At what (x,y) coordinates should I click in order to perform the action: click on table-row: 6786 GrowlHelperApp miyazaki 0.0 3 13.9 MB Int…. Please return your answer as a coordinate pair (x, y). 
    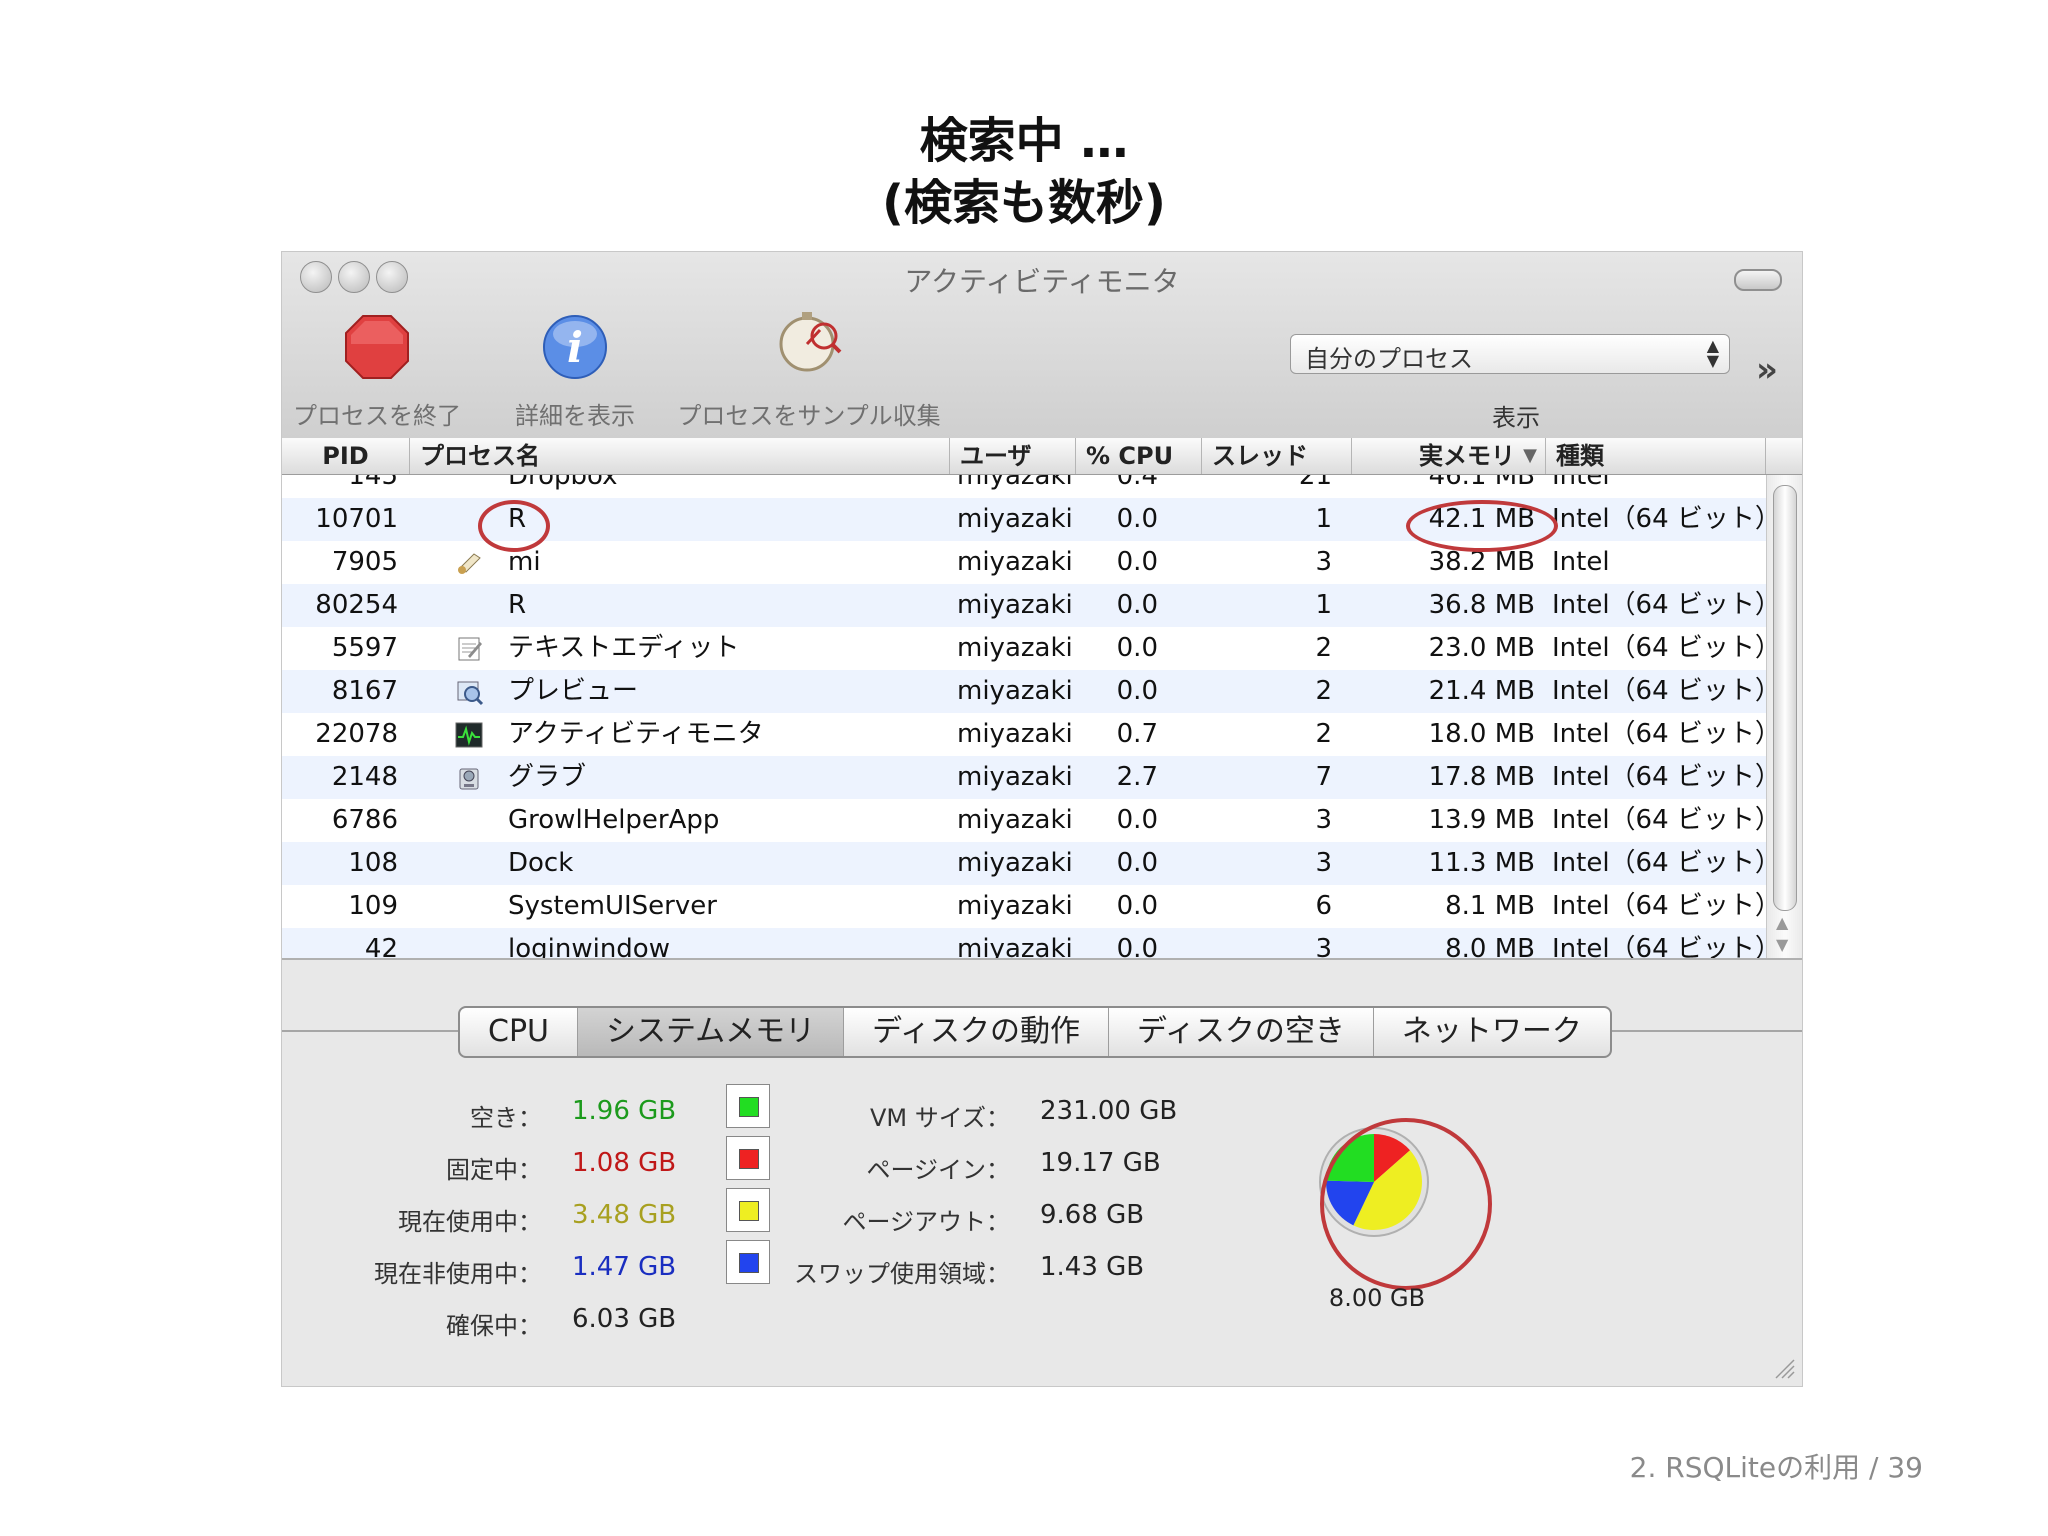
    Looking at the image, I should click on (1024, 820).